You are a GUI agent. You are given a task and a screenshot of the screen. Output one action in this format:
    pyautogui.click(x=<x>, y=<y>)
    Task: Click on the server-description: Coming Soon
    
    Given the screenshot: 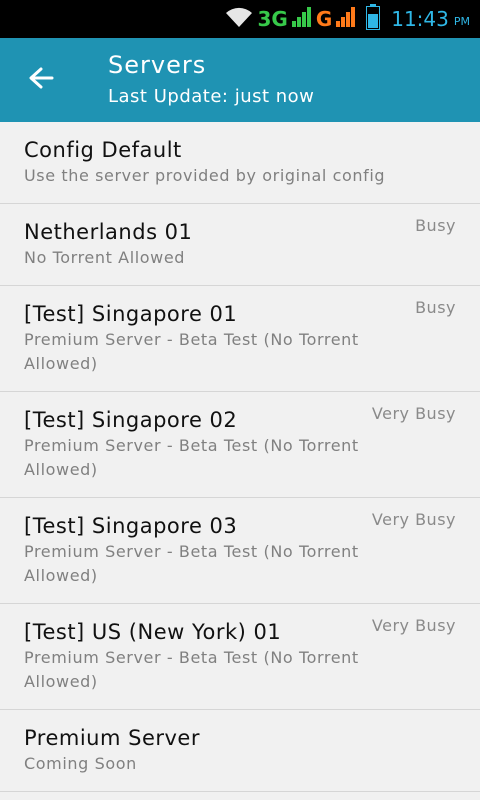 What is the action you would take?
    pyautogui.click(x=80, y=763)
    